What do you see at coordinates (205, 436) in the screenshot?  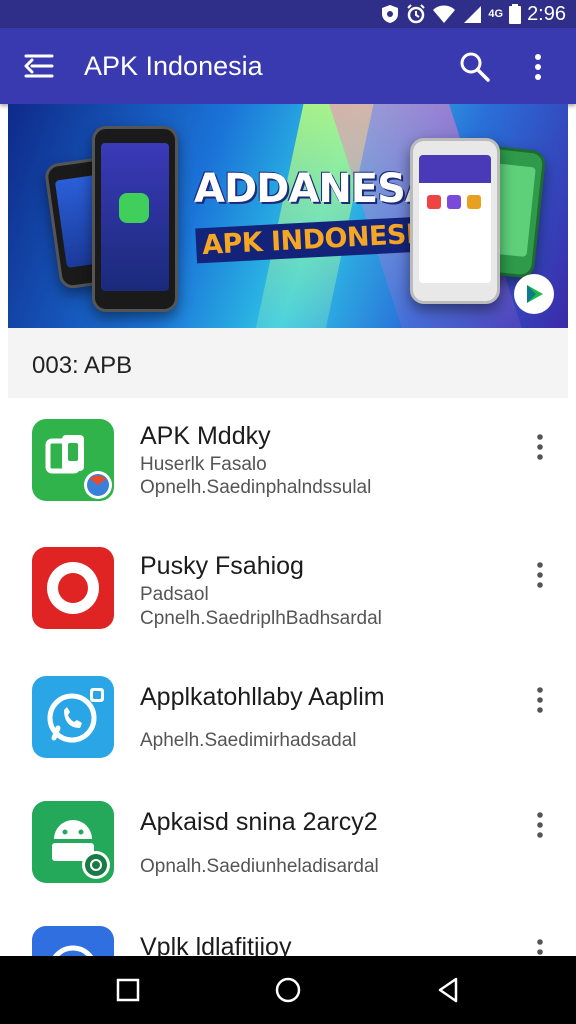 I see `app-name: APK Mddky` at bounding box center [205, 436].